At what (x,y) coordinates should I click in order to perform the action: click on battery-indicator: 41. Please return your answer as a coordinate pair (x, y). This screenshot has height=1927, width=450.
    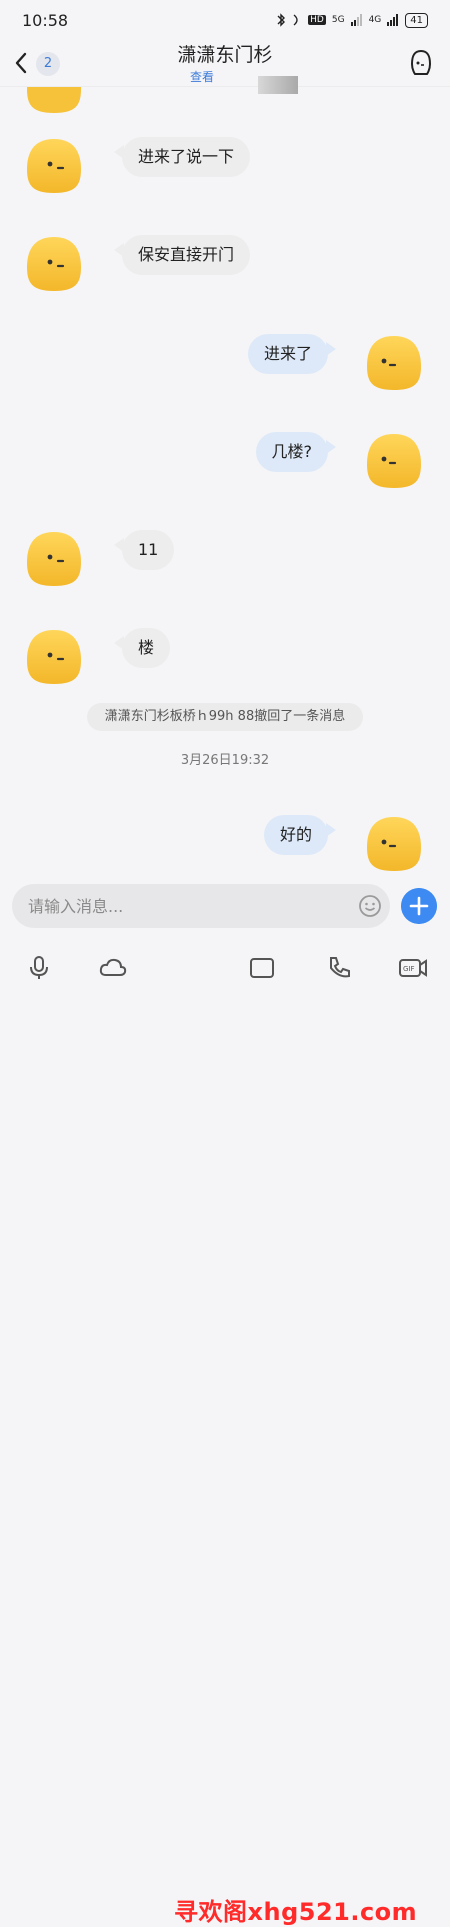
    Looking at the image, I should click on (416, 20).